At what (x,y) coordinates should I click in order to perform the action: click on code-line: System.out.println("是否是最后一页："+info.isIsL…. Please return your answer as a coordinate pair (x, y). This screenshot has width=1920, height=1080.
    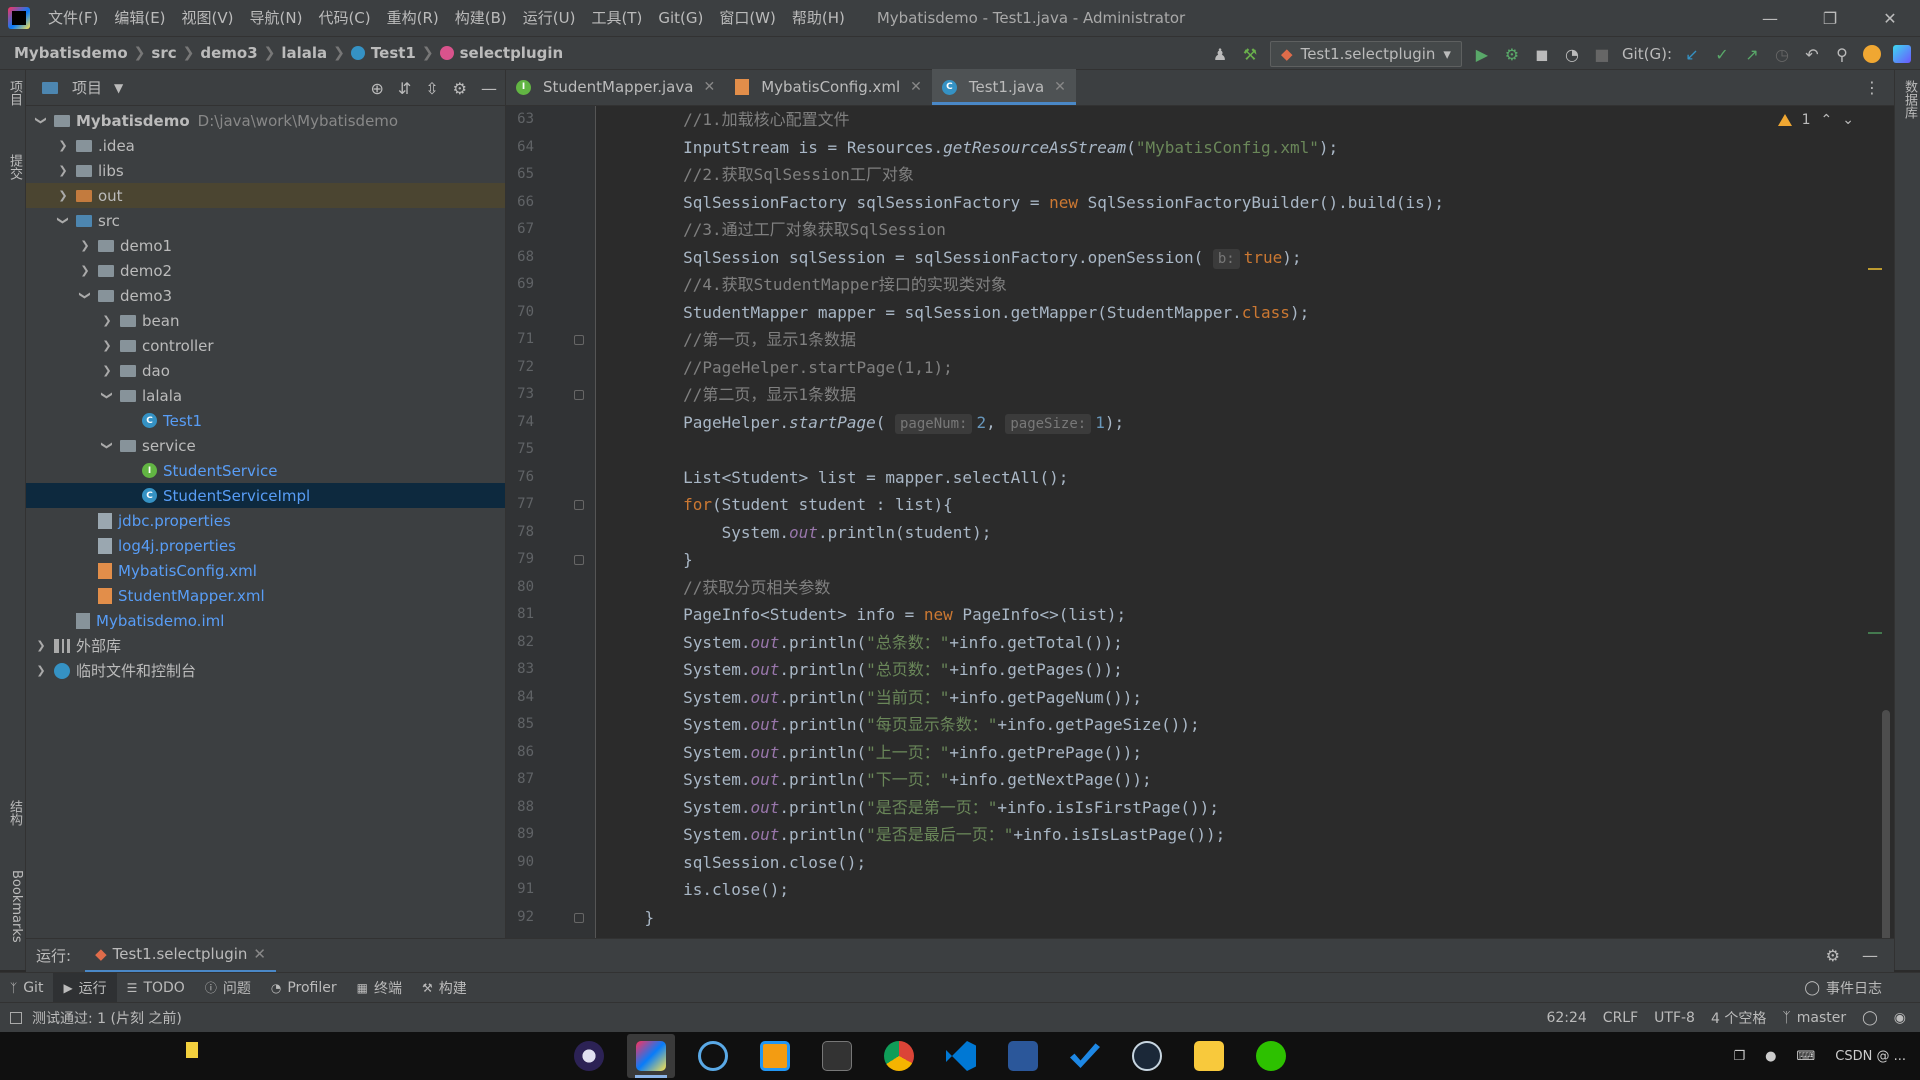
    Looking at the image, I should click on (915, 835).